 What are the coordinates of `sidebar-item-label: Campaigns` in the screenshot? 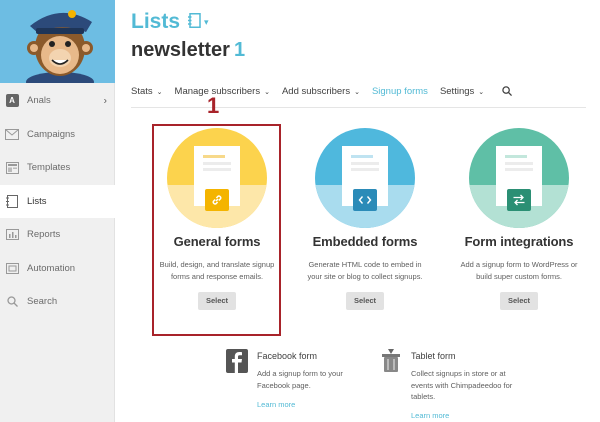 It's located at (51, 134).